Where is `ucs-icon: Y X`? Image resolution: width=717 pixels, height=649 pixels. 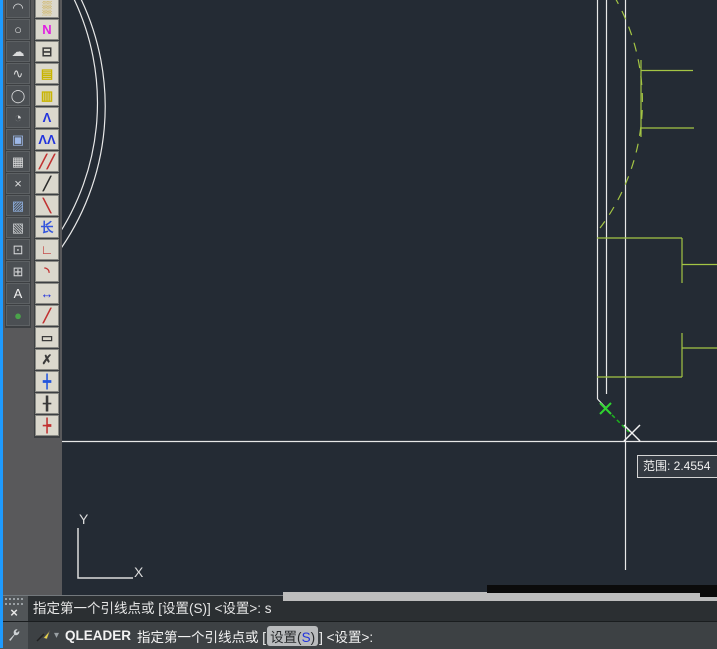 ucs-icon: Y X is located at coordinates (110, 545).